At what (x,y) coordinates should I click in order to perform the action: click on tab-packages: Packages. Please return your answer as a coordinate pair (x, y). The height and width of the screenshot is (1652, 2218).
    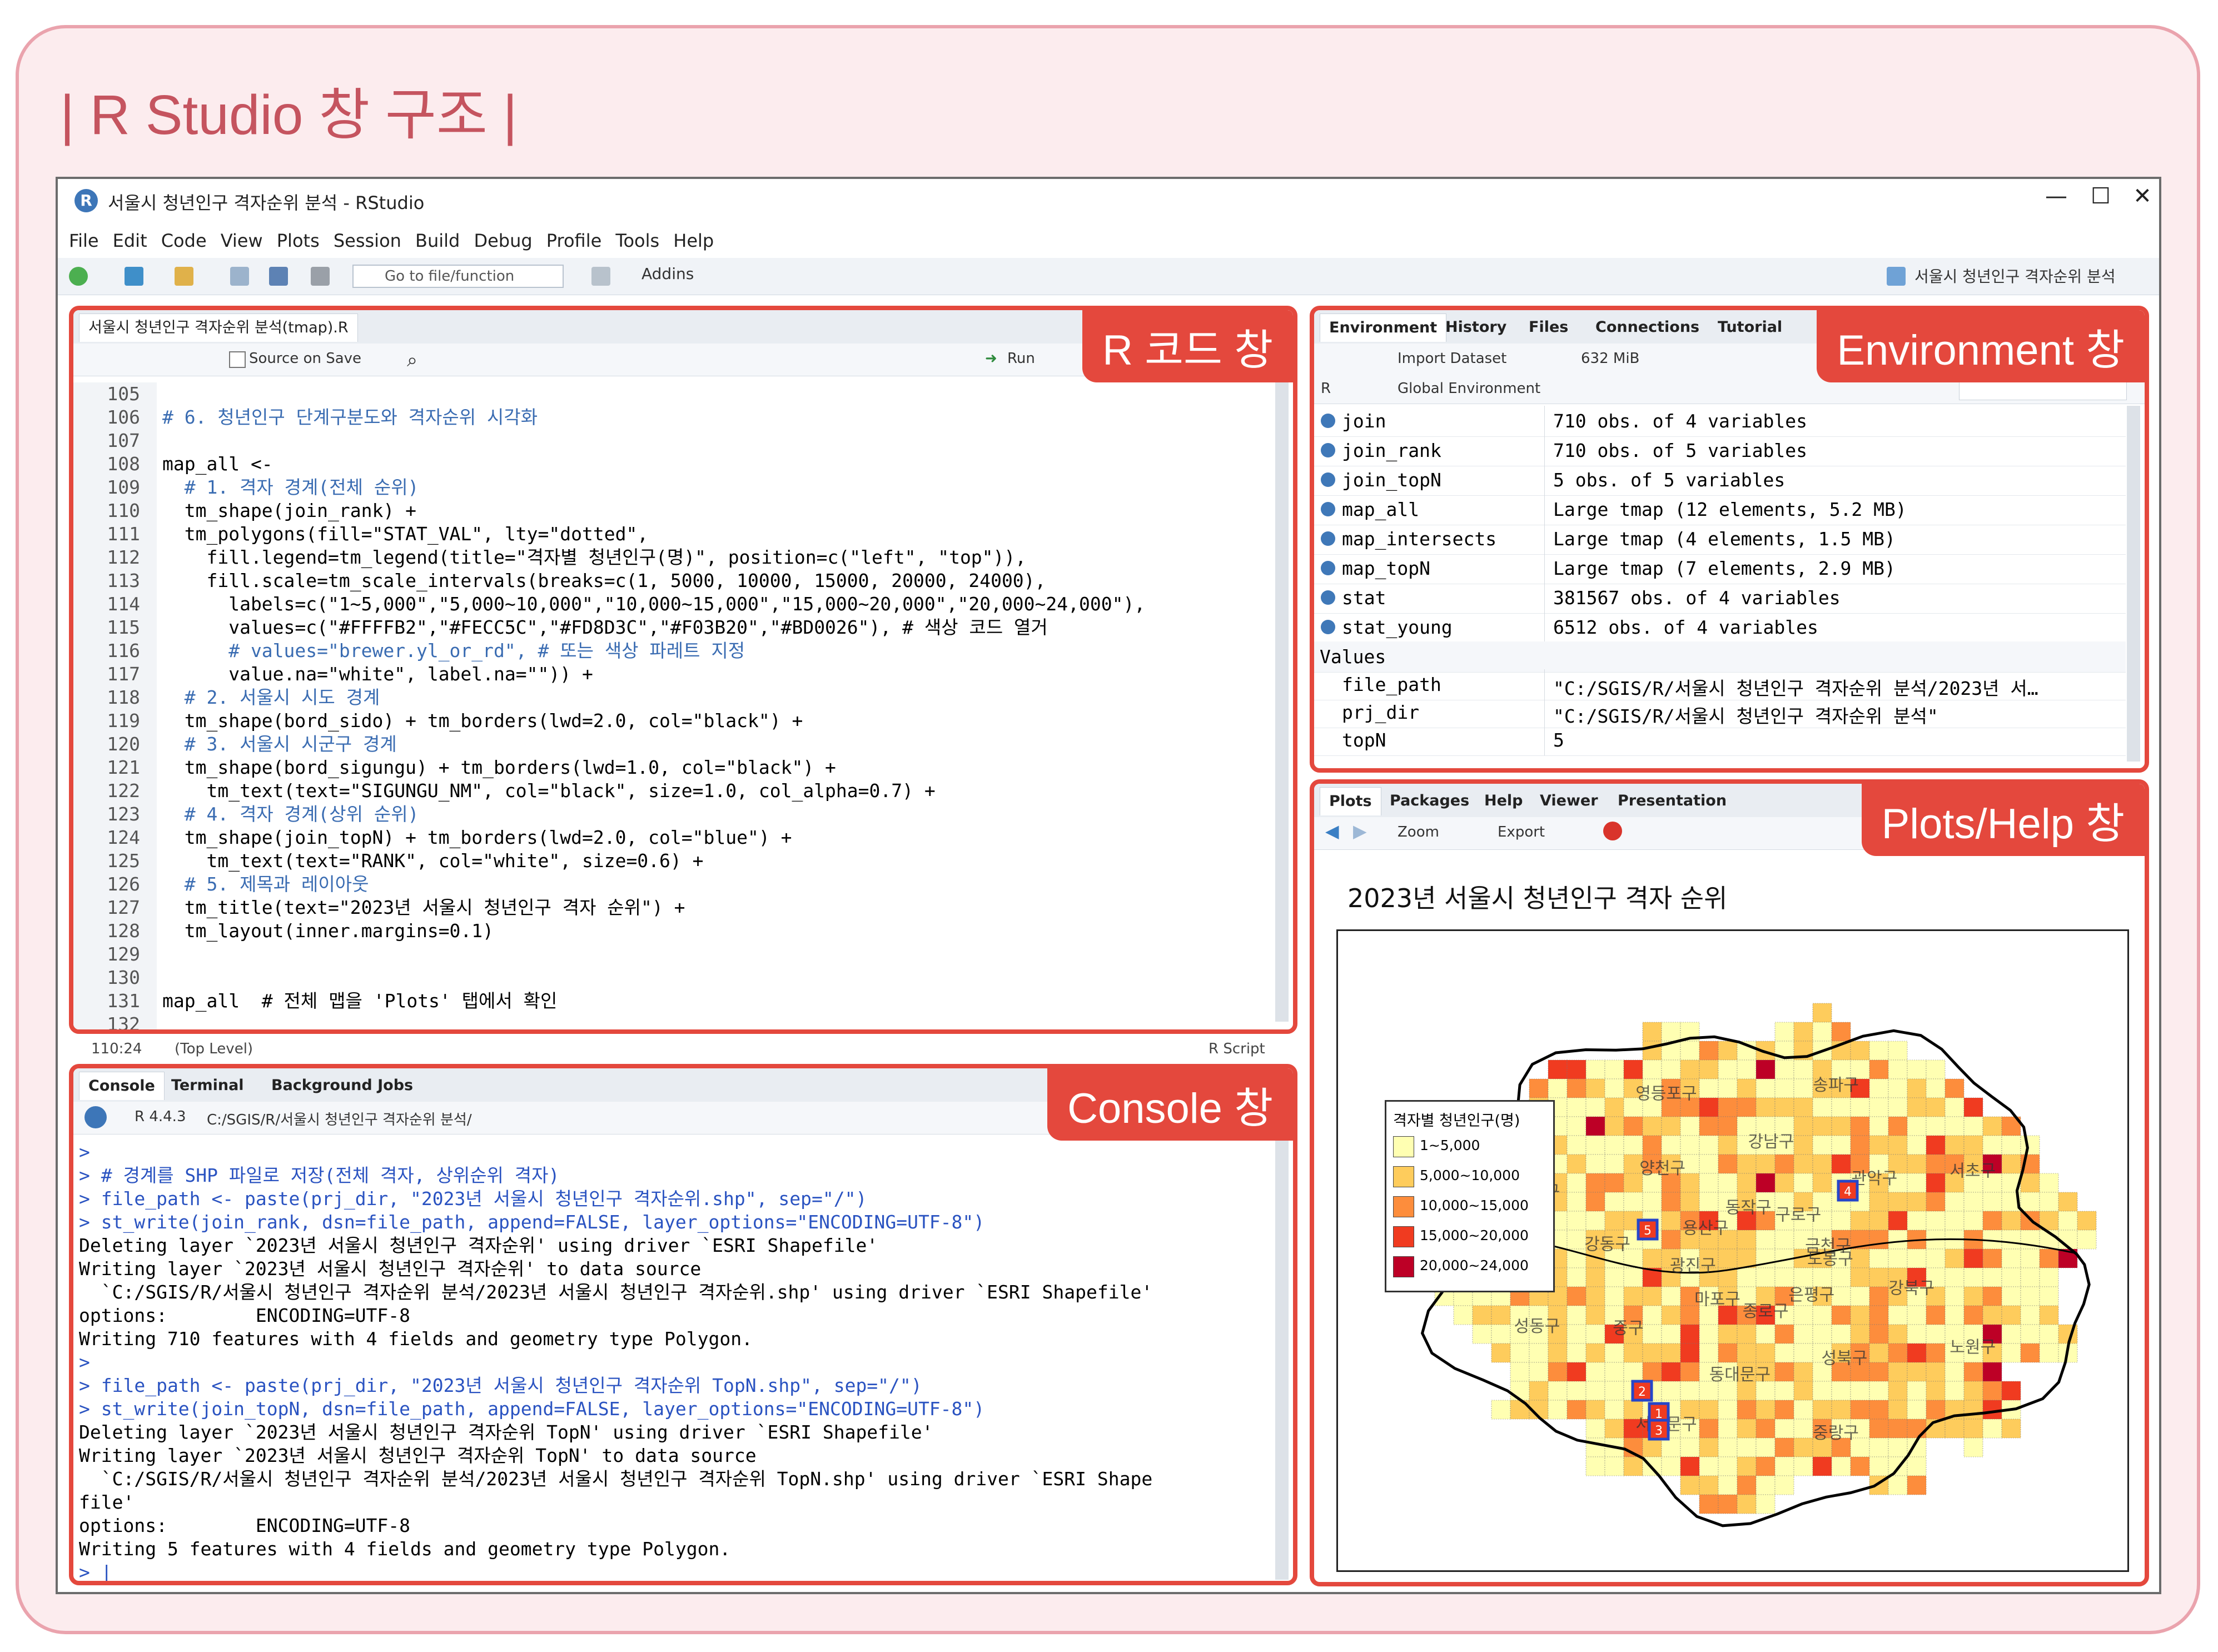
    Looking at the image, I should click on (1429, 801).